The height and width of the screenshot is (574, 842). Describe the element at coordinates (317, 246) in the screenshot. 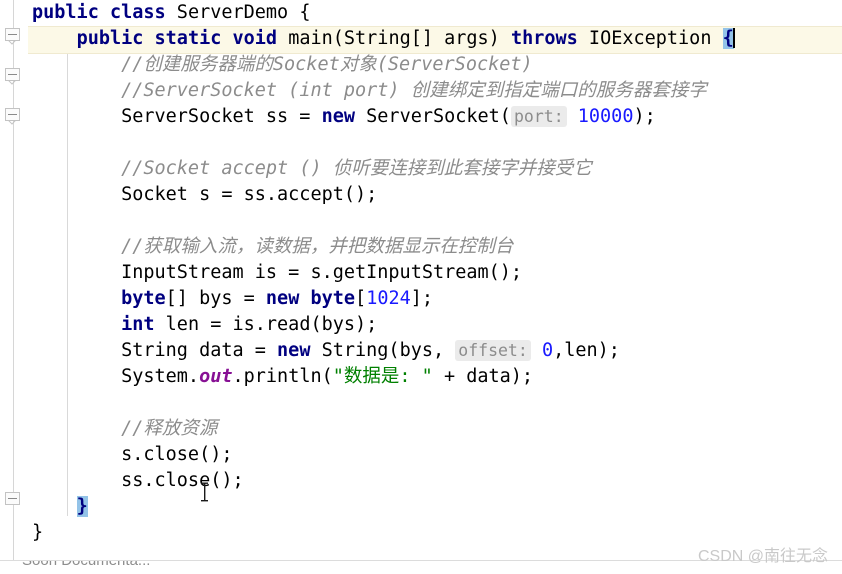

I see `code-token-cmt: //获取输入流，读数据，并把数据显示在控制台` at that location.